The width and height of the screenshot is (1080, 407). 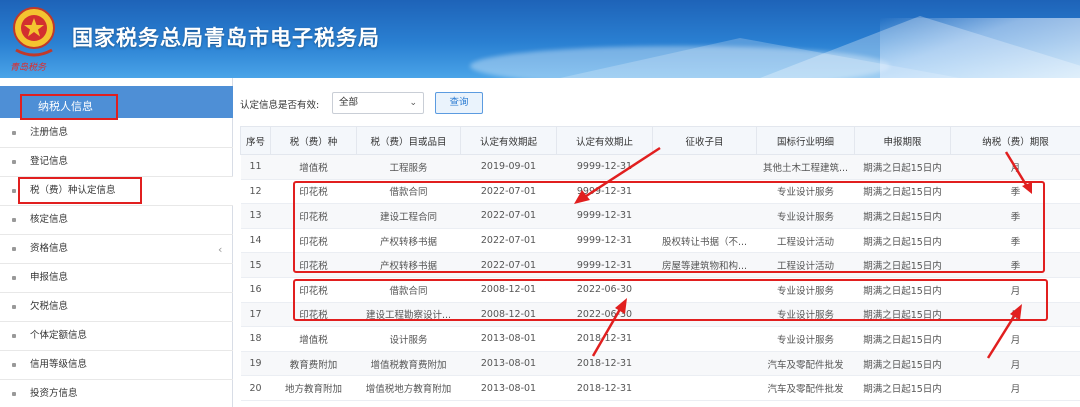 What do you see at coordinates (220, 250) in the screenshot?
I see `chevron-left-icon: ‹` at bounding box center [220, 250].